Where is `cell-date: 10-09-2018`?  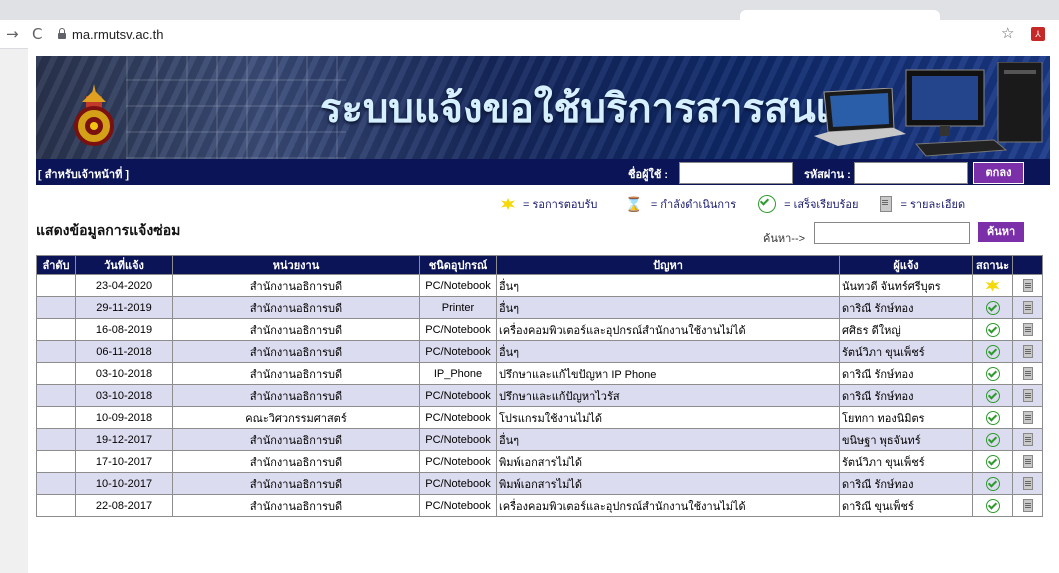
cell-date: 10-09-2018 is located at coordinates (124, 417).